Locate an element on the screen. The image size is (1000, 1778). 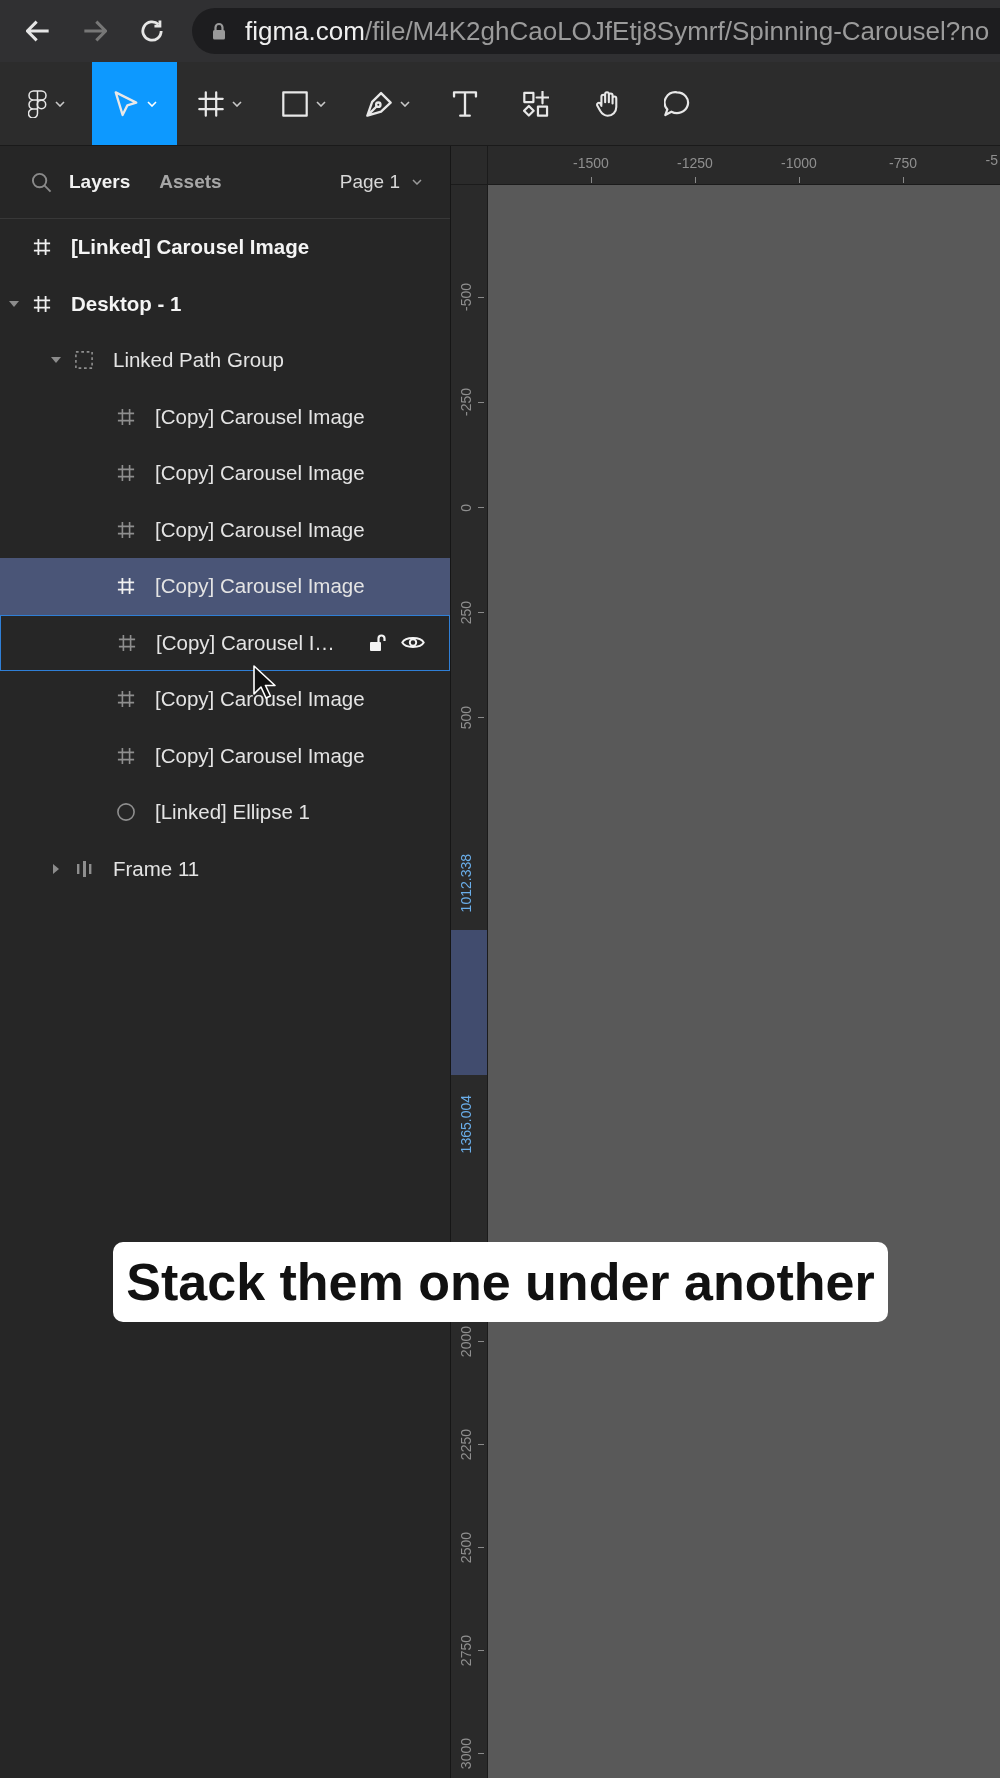
eye-icon is located at coordinates (413, 643).